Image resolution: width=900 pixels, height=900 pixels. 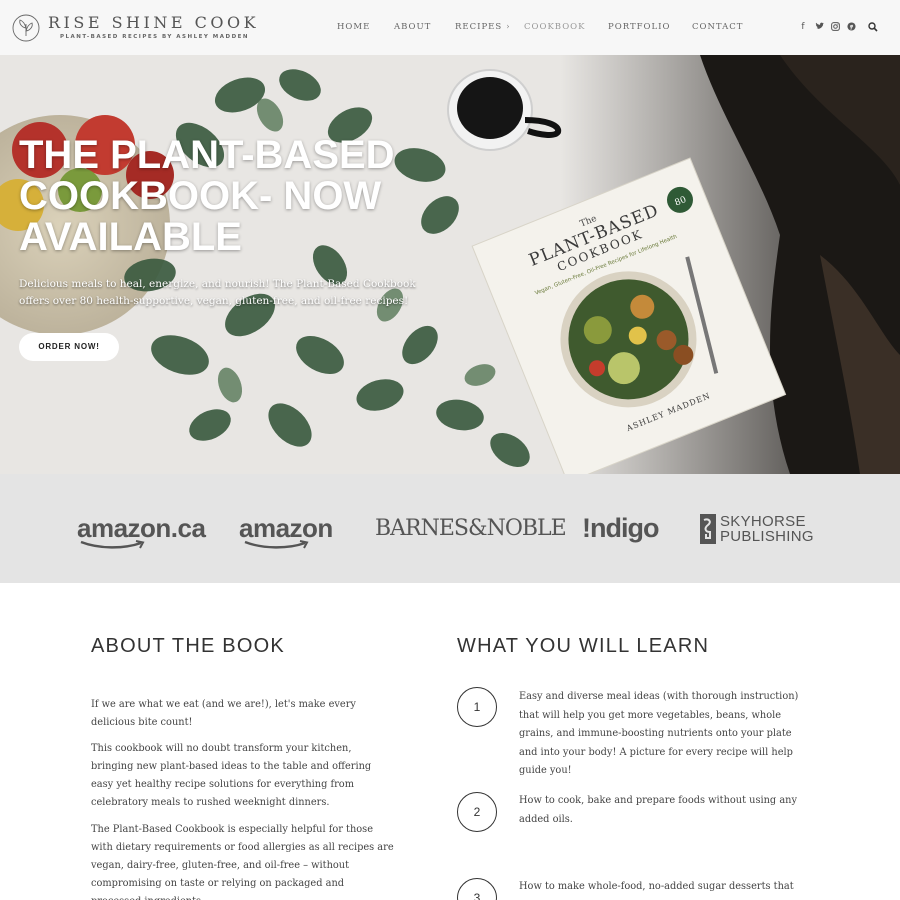 What do you see at coordinates (69, 347) in the screenshot?
I see `order-now-button: ORDER NOW!` at bounding box center [69, 347].